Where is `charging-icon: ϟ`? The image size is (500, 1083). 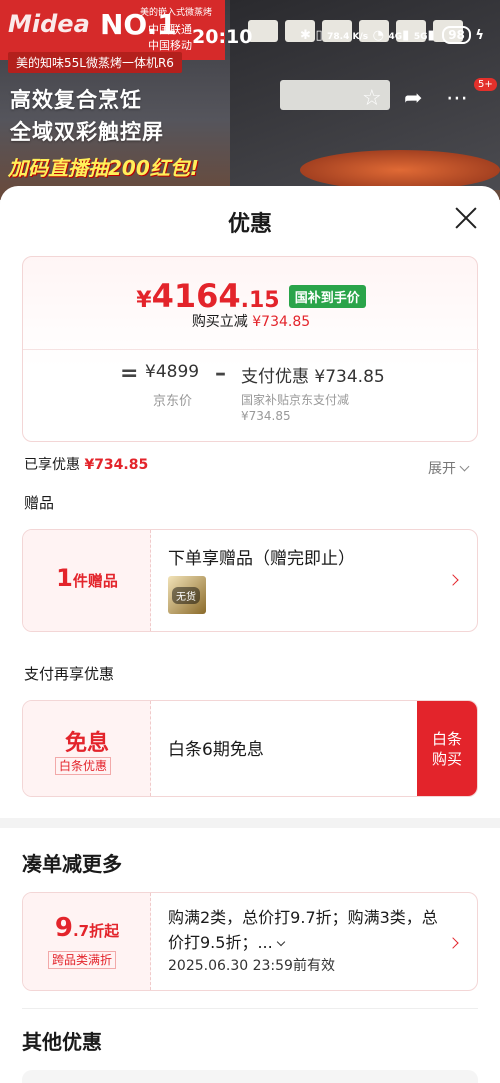 charging-icon: ϟ is located at coordinates (479, 35).